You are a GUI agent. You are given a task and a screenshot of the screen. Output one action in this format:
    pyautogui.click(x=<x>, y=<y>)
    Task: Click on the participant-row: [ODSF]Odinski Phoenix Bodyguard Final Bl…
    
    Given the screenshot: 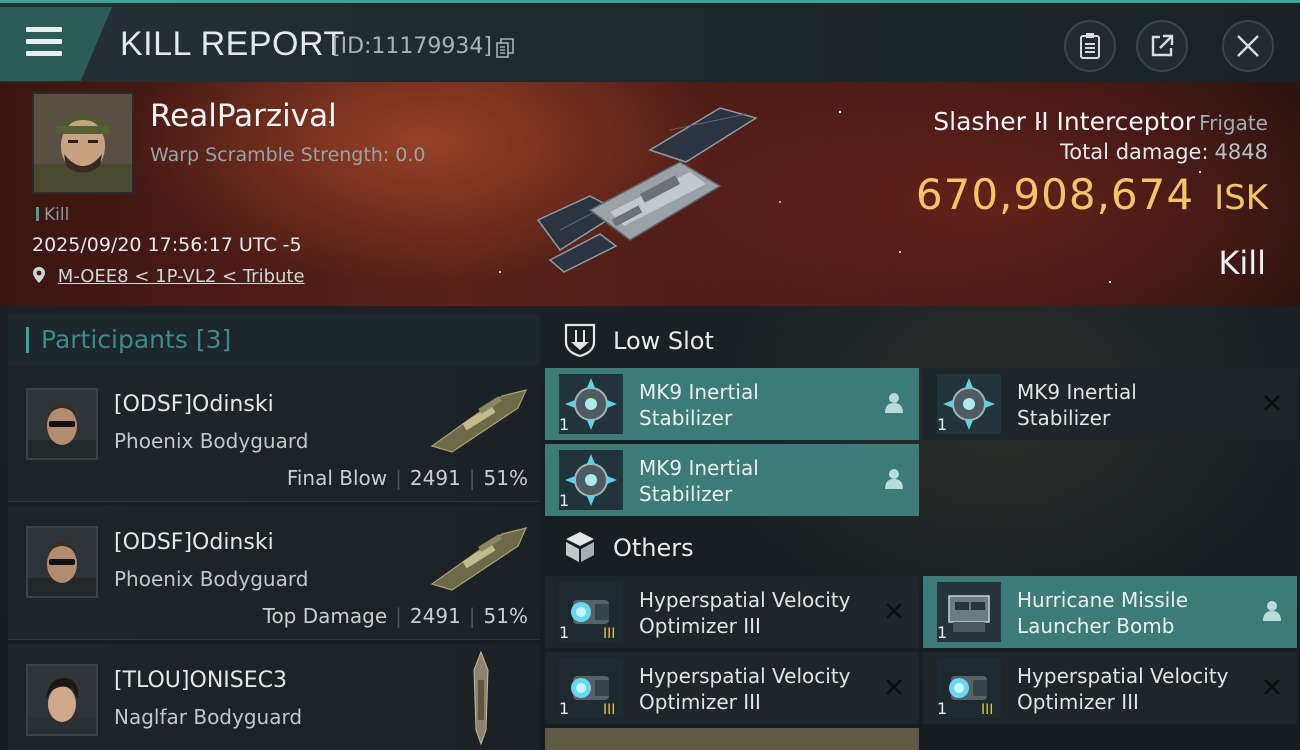 What is the action you would take?
    pyautogui.click(x=274, y=435)
    